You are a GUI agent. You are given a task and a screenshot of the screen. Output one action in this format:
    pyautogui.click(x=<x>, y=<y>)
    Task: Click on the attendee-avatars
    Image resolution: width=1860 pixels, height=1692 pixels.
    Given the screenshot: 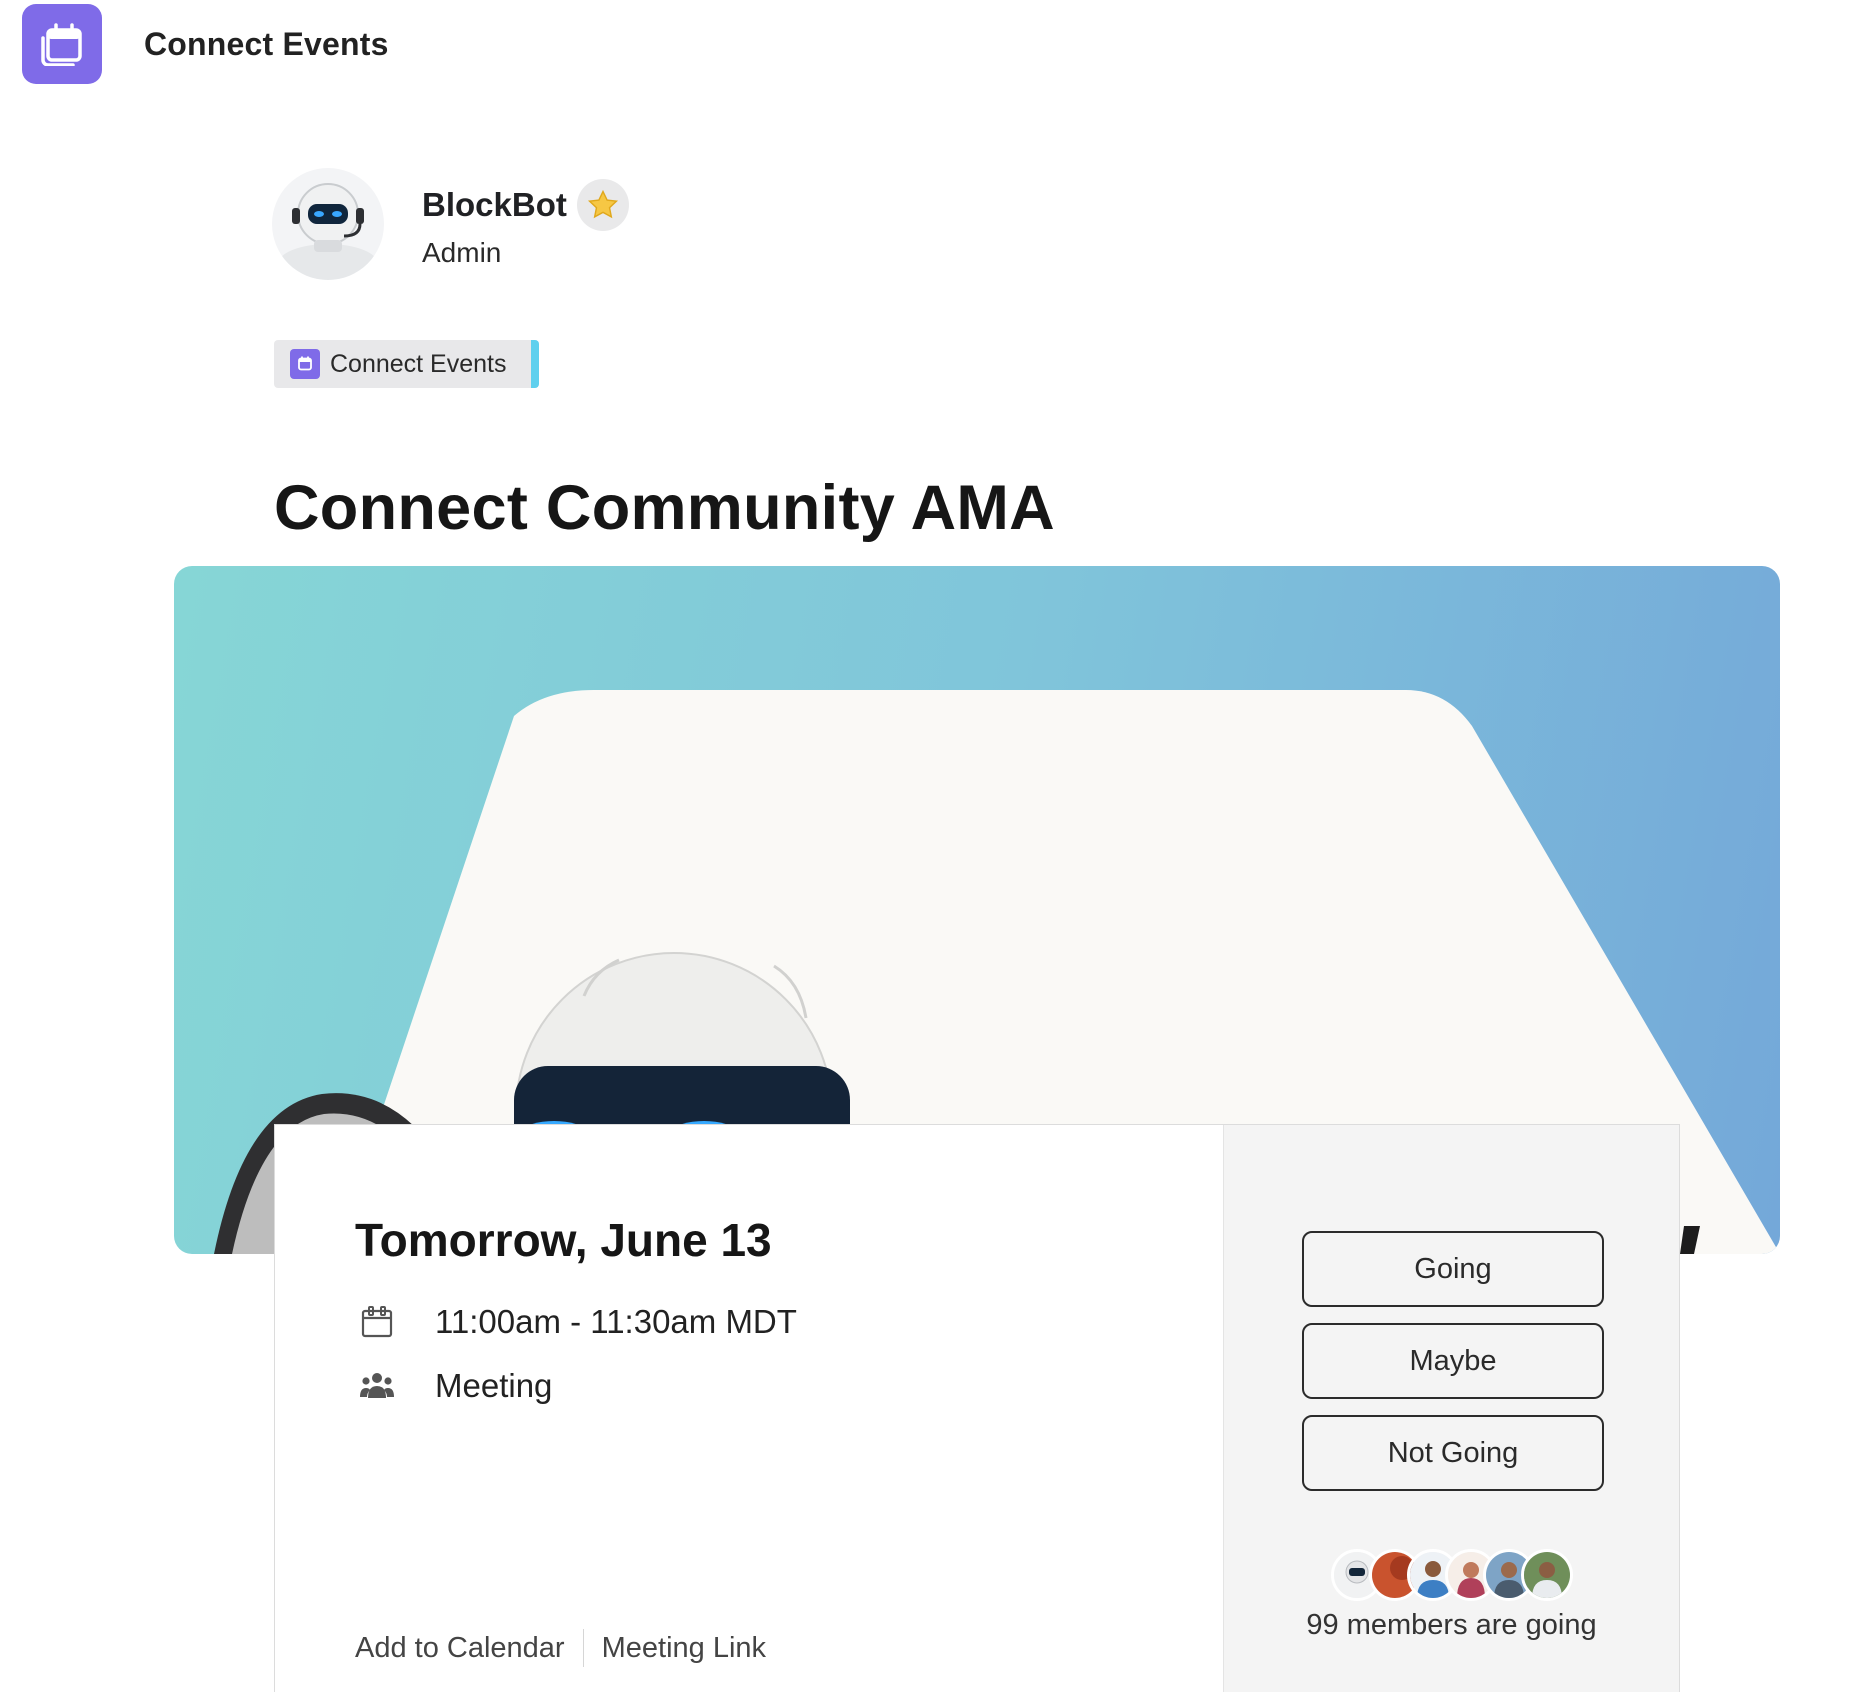 What is the action you would take?
    pyautogui.click(x=1451, y=1575)
    